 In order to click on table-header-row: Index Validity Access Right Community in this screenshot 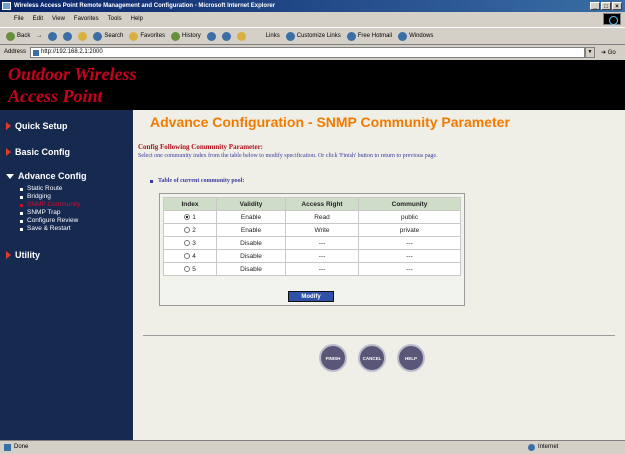, I will do `click(312, 204)`.